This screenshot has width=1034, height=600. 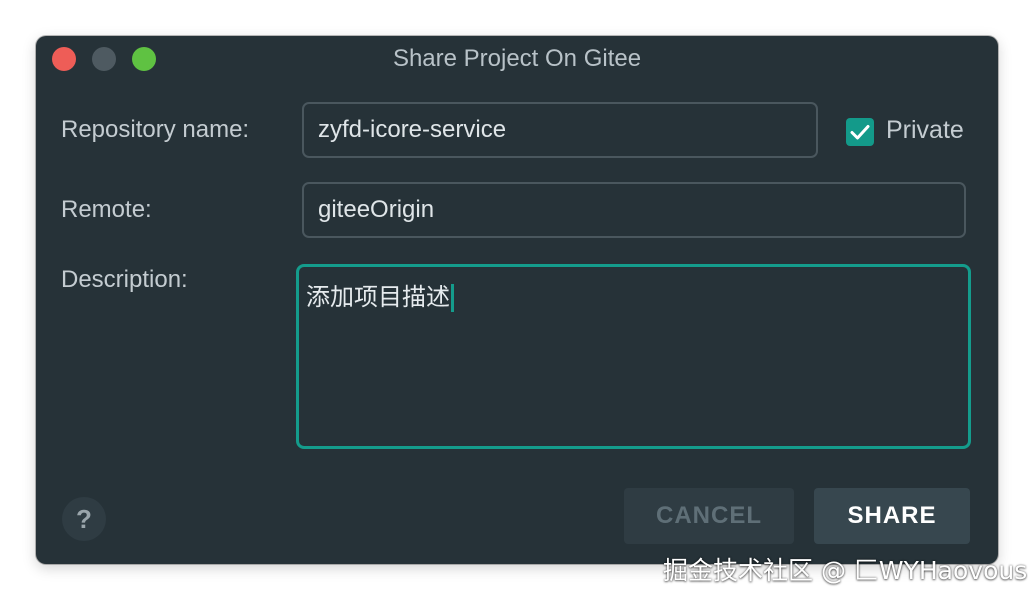 What do you see at coordinates (845, 570) in the screenshot?
I see `watermark: 掘金技术社区 @ 匚WYHaovous` at bounding box center [845, 570].